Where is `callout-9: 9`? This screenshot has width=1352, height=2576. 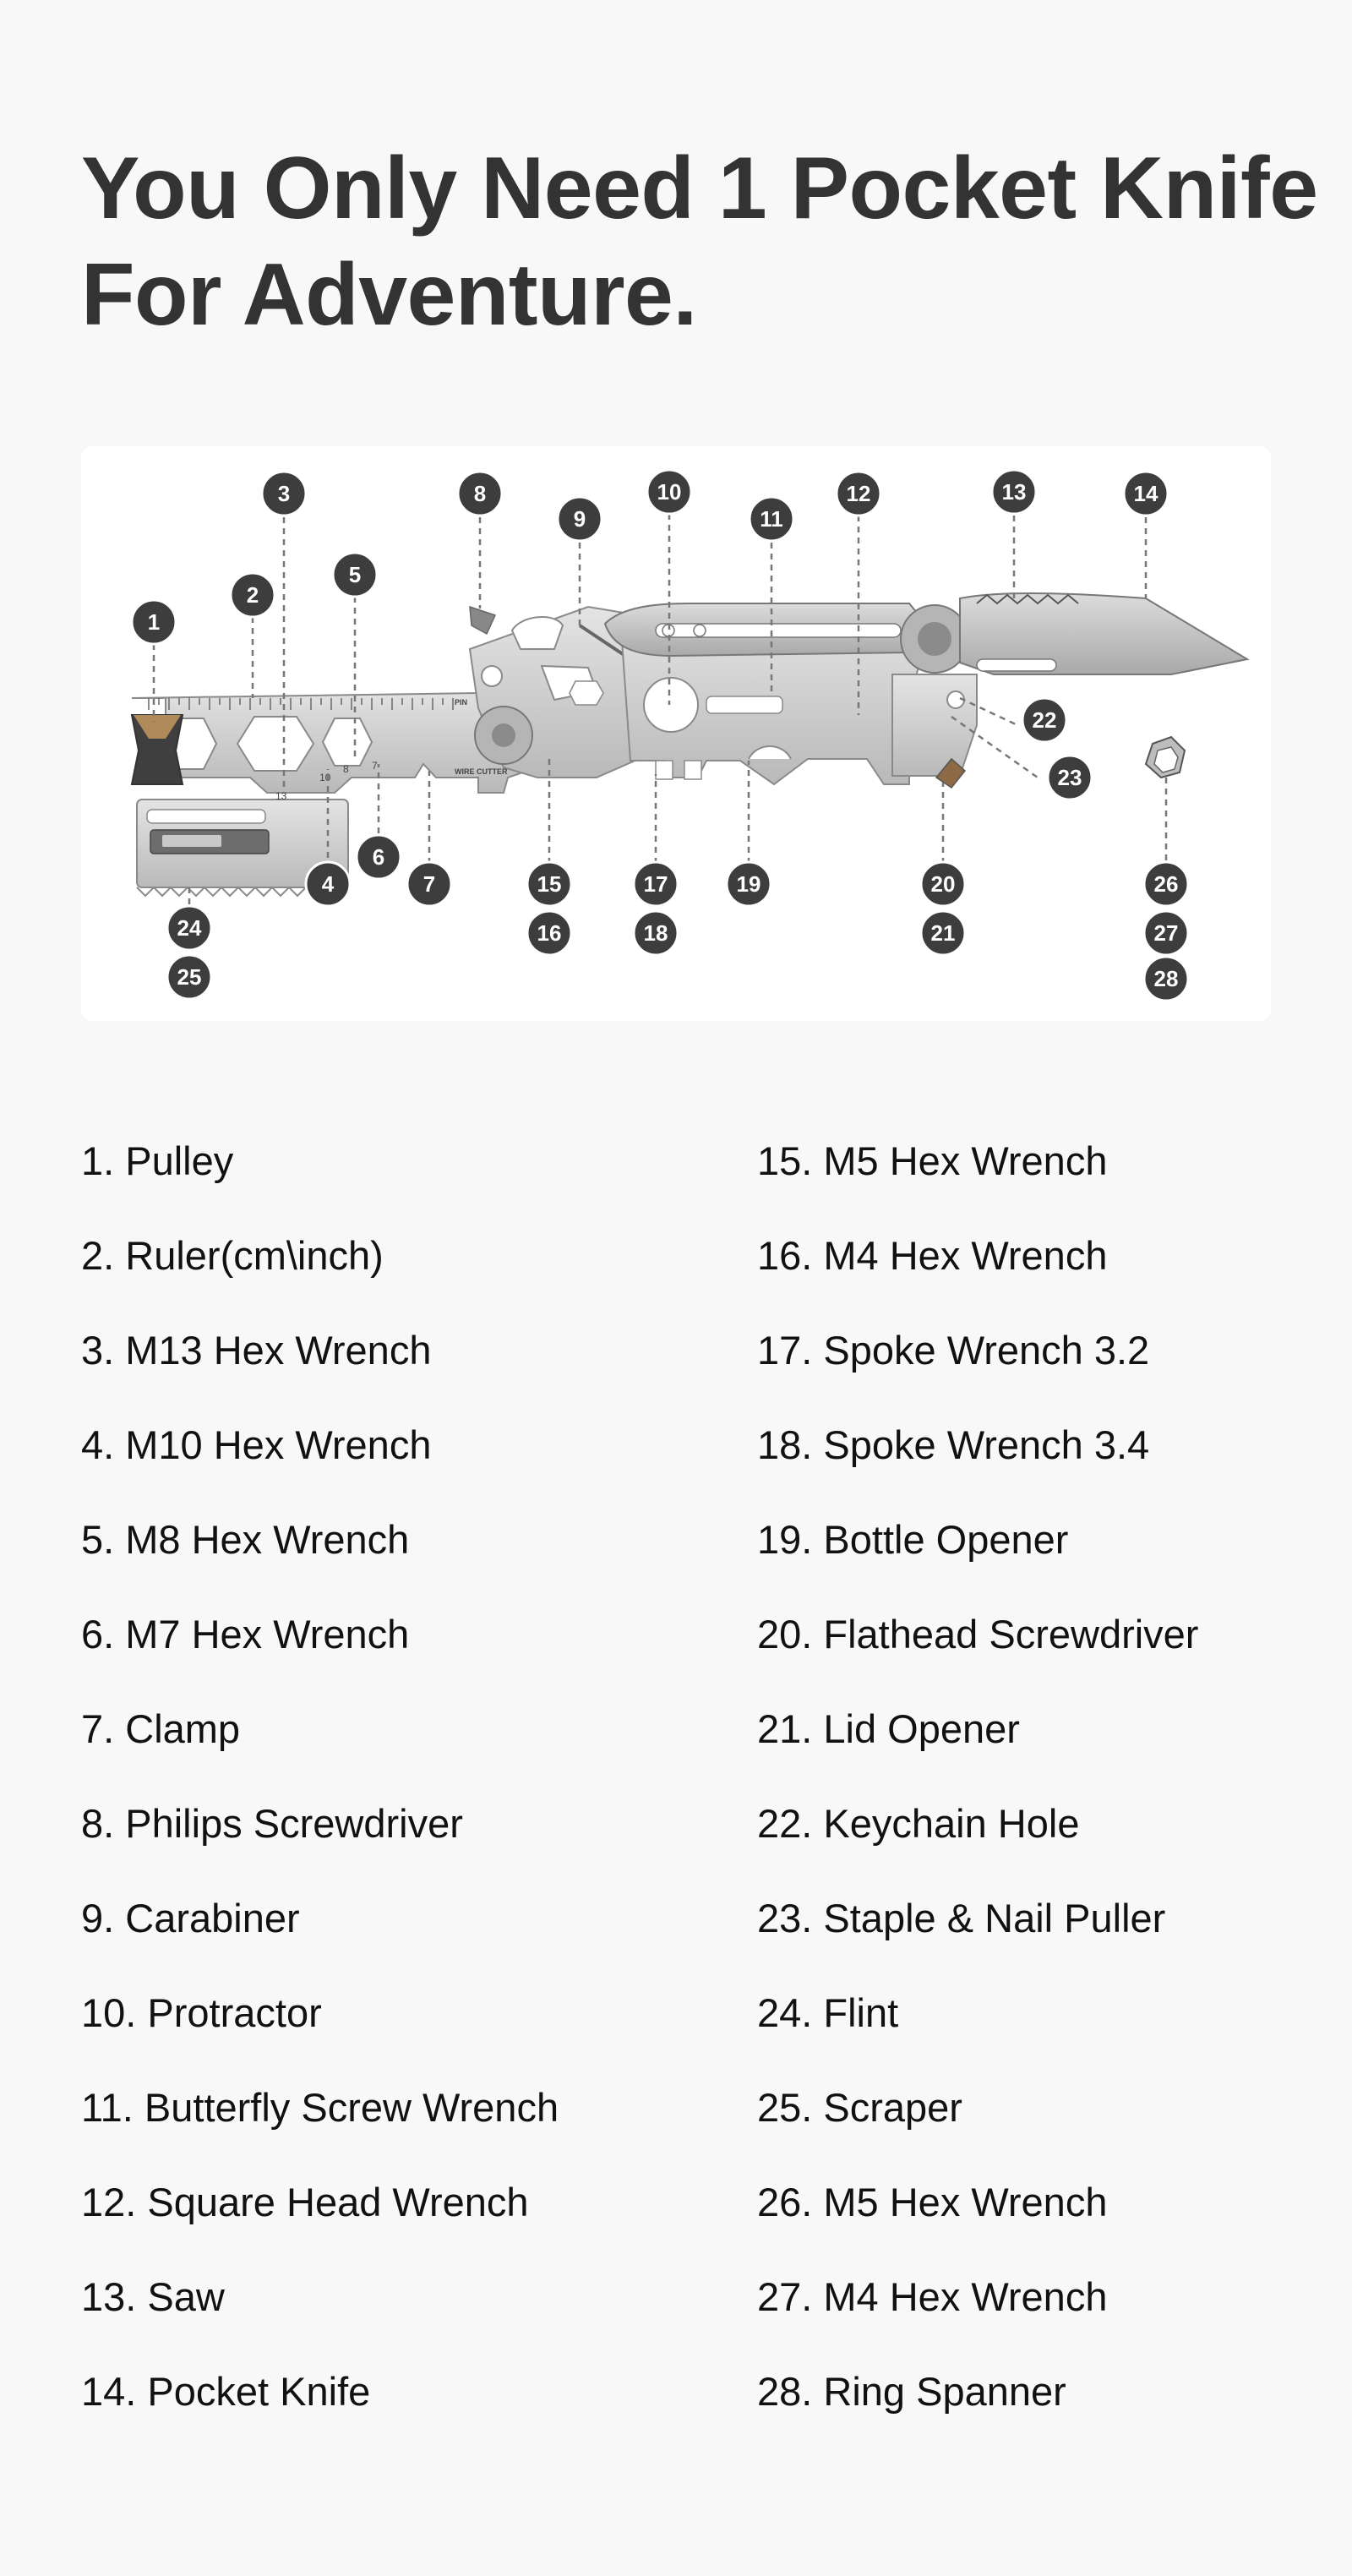
callout-9: 9 is located at coordinates (579, 519).